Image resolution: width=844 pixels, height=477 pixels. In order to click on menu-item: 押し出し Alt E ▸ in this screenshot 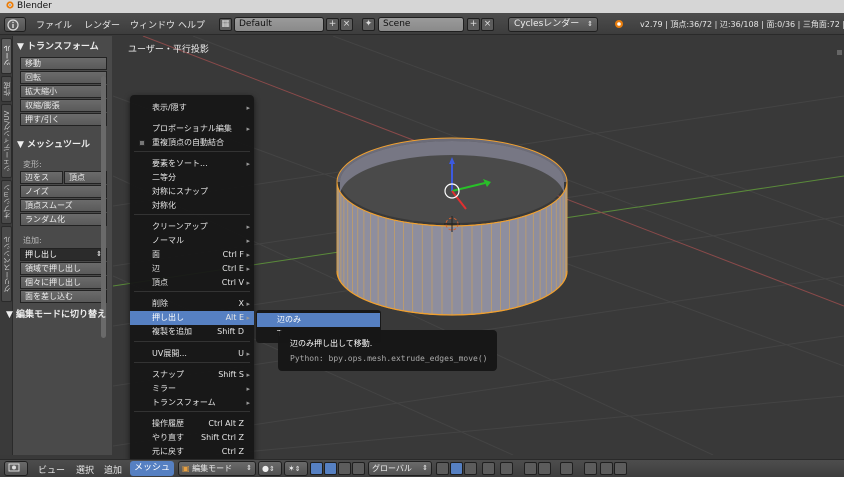, I will do `click(192, 318)`.